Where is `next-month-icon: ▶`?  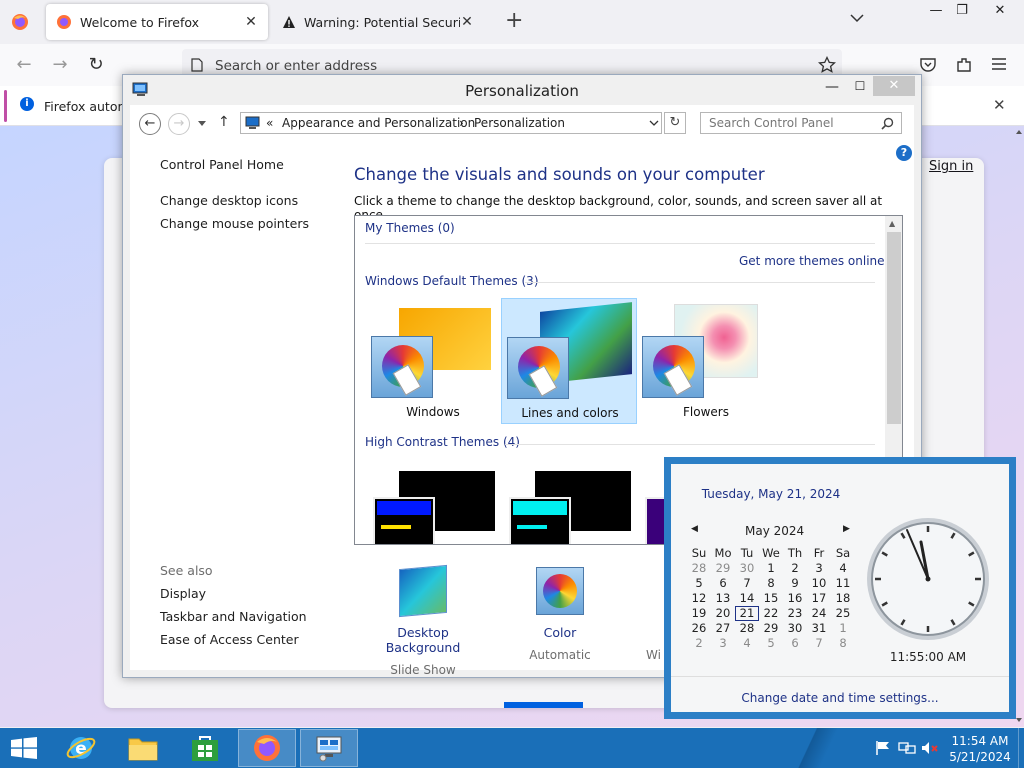
next-month-icon: ▶ is located at coordinates (846, 529).